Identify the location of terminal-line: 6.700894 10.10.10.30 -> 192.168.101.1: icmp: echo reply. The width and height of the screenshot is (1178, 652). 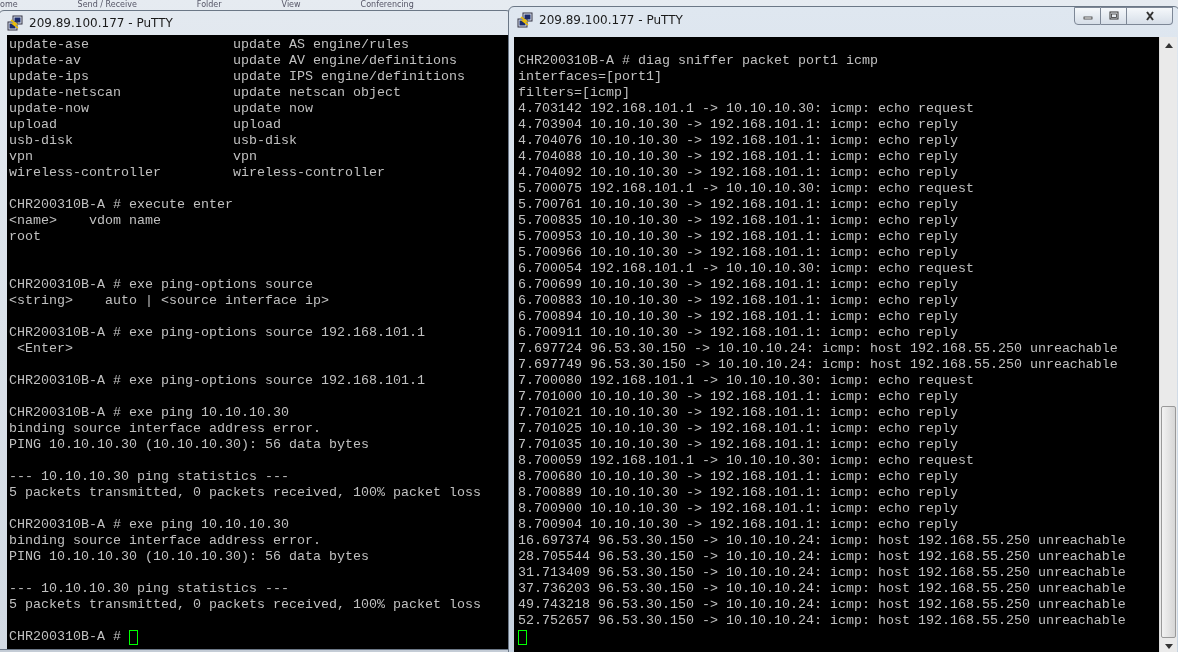
(738, 317).